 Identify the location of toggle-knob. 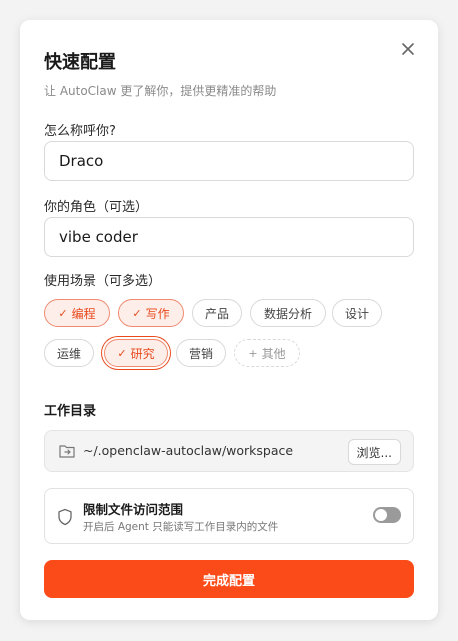
(381, 515).